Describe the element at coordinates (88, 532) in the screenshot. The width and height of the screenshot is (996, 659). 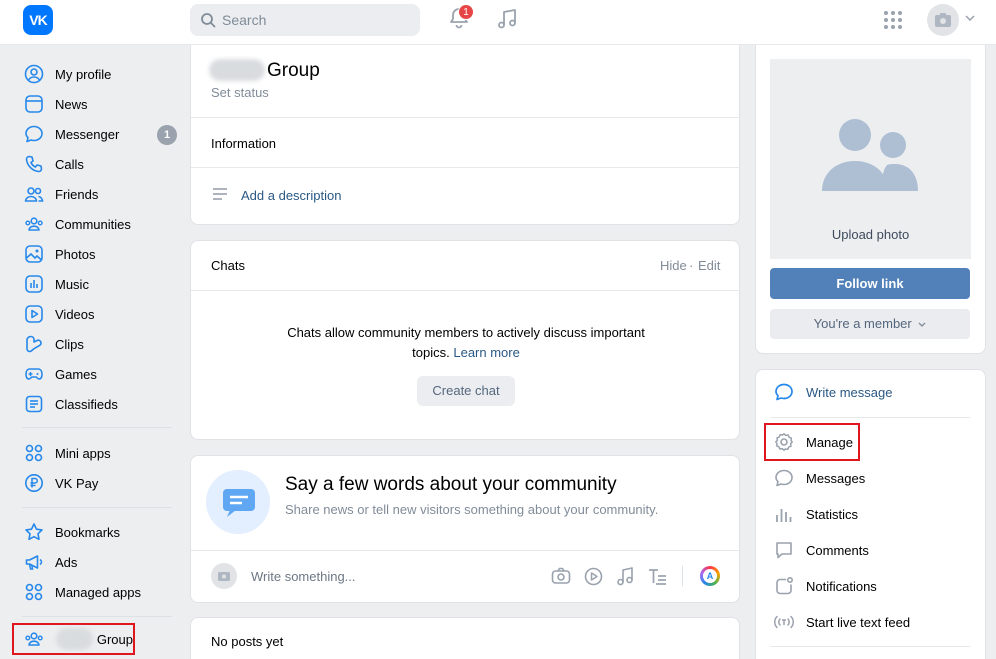
I see `sidebar-item-label: Bookmarks` at that location.